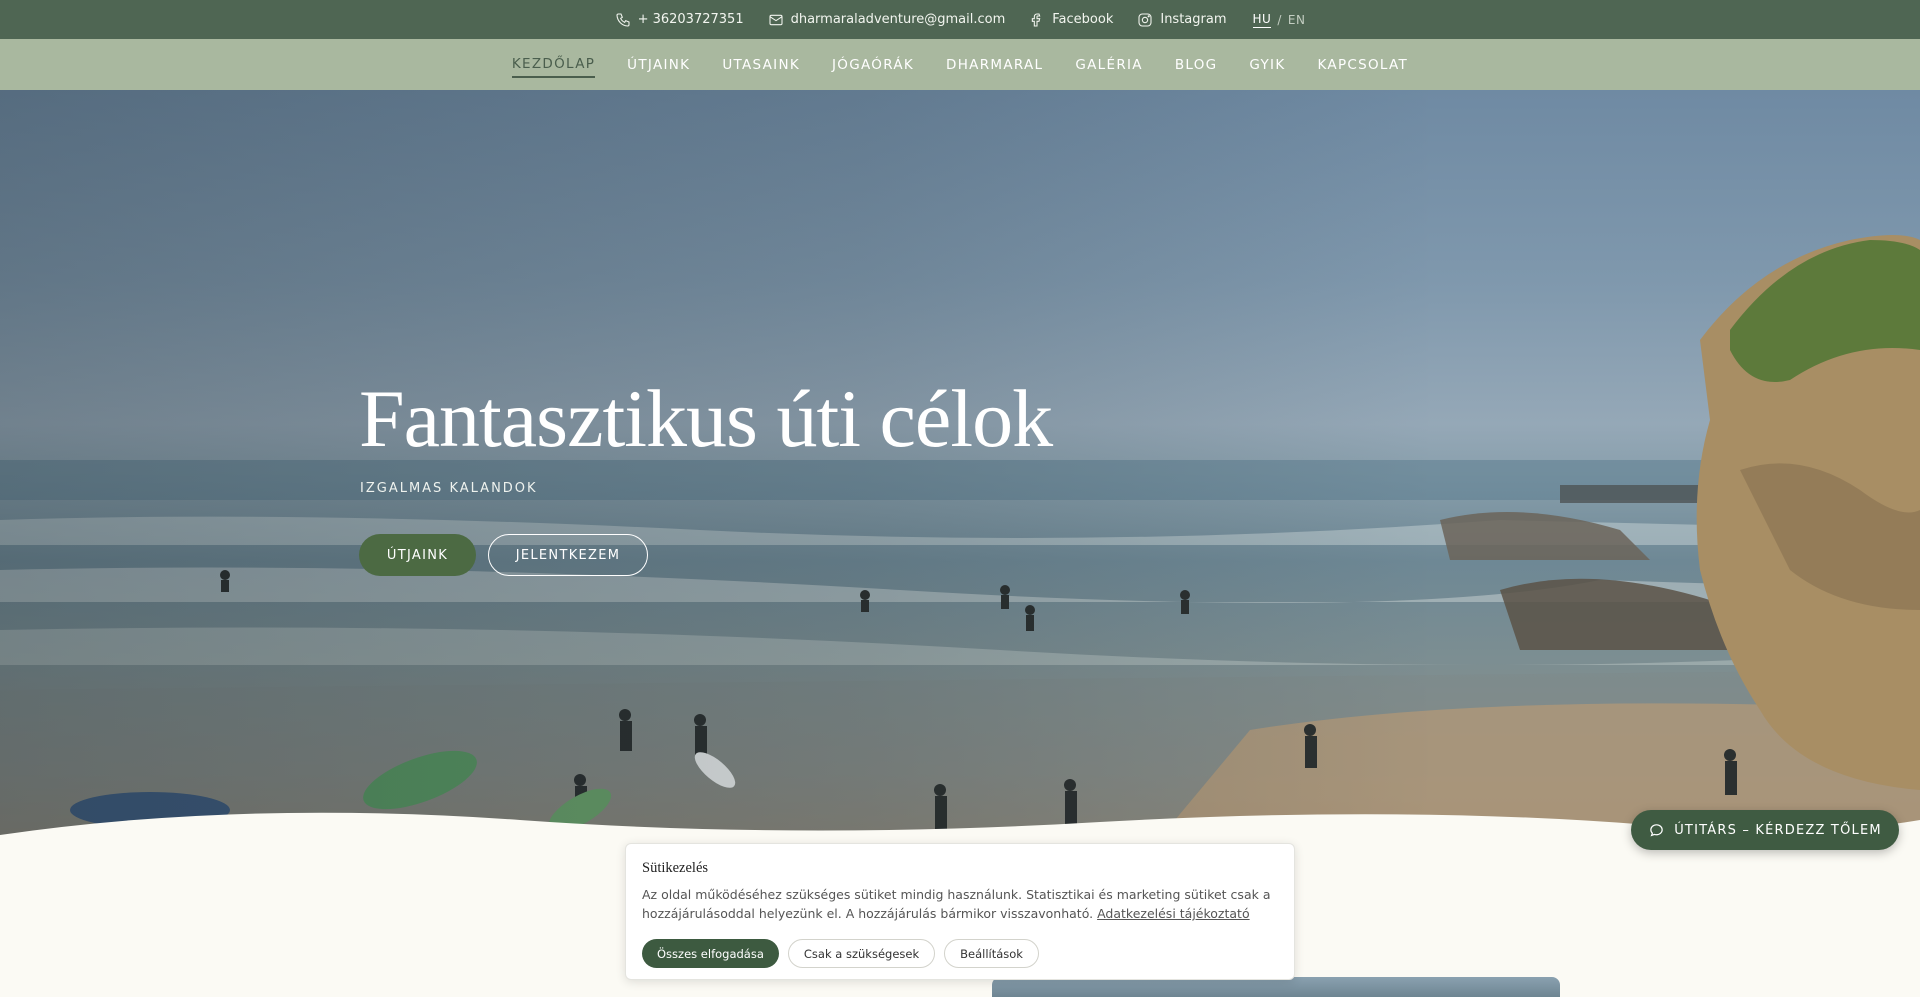 This screenshot has width=1920, height=997. Describe the element at coordinates (1276, 987) in the screenshot. I see `content-image-preview` at that location.